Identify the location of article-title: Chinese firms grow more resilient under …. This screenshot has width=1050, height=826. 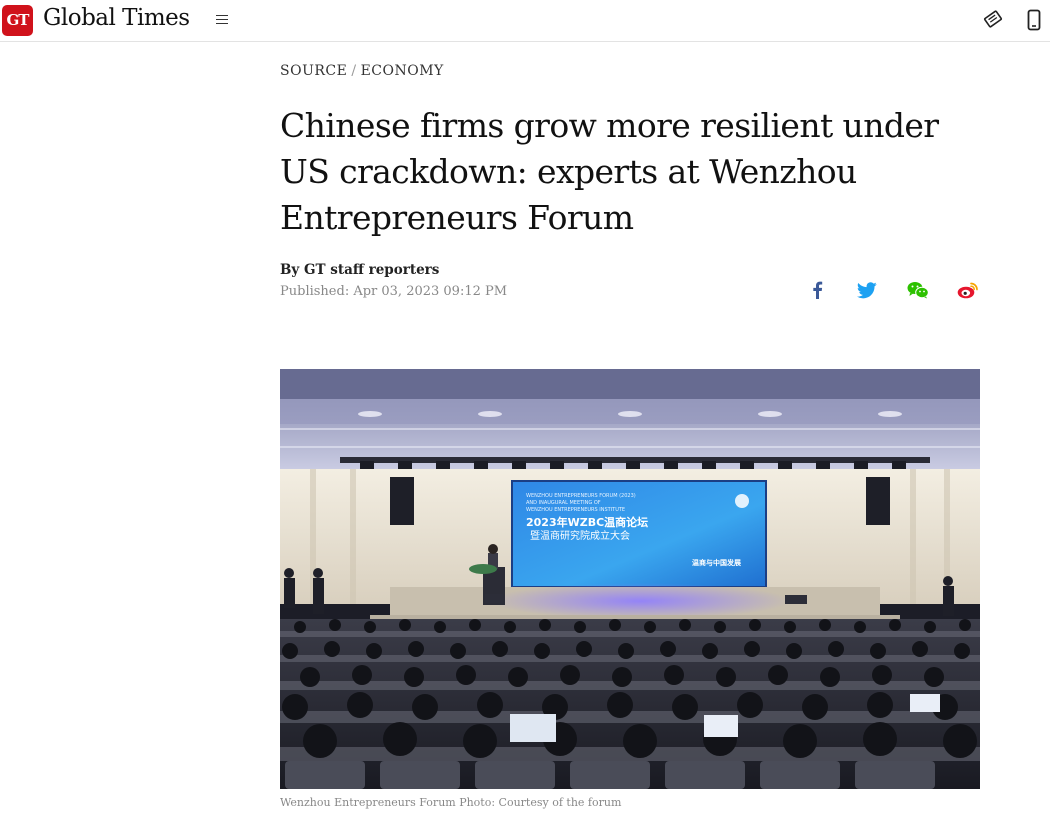
(609, 171).